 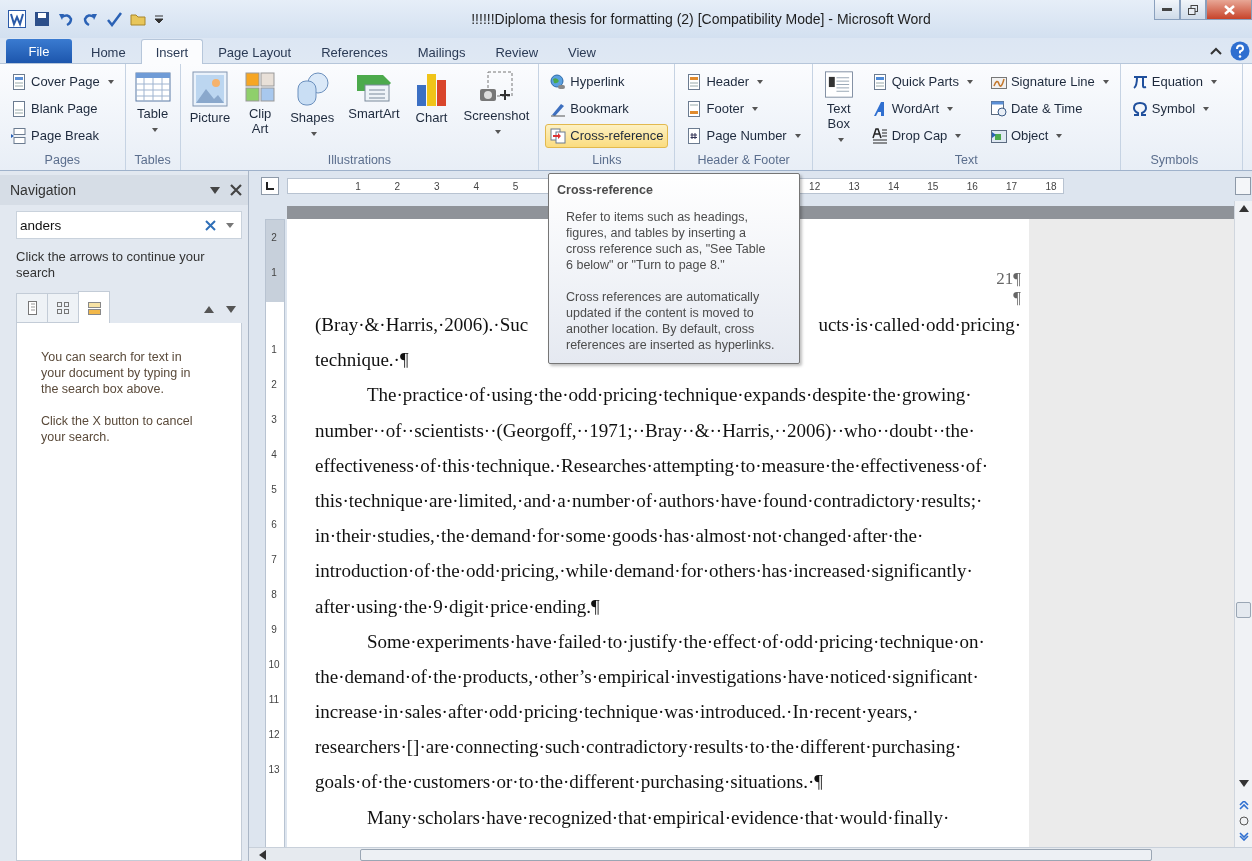 What do you see at coordinates (651, 465) in the screenshot?
I see `text-line: effectiveness·of·this·technique.·Researches·attempting·to·measure·the·effectiveness·of·` at bounding box center [651, 465].